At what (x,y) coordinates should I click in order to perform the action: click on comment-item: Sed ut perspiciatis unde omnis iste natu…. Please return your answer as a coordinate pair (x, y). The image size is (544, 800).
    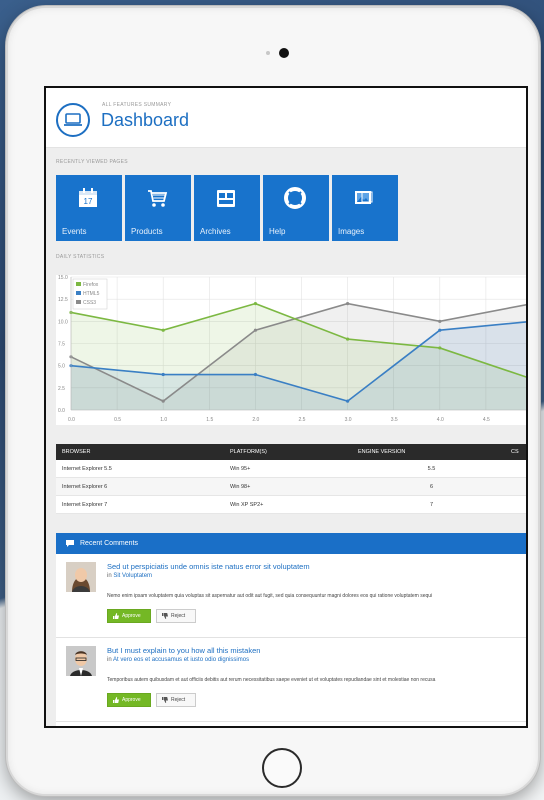
    Looking at the image, I should click on (291, 596).